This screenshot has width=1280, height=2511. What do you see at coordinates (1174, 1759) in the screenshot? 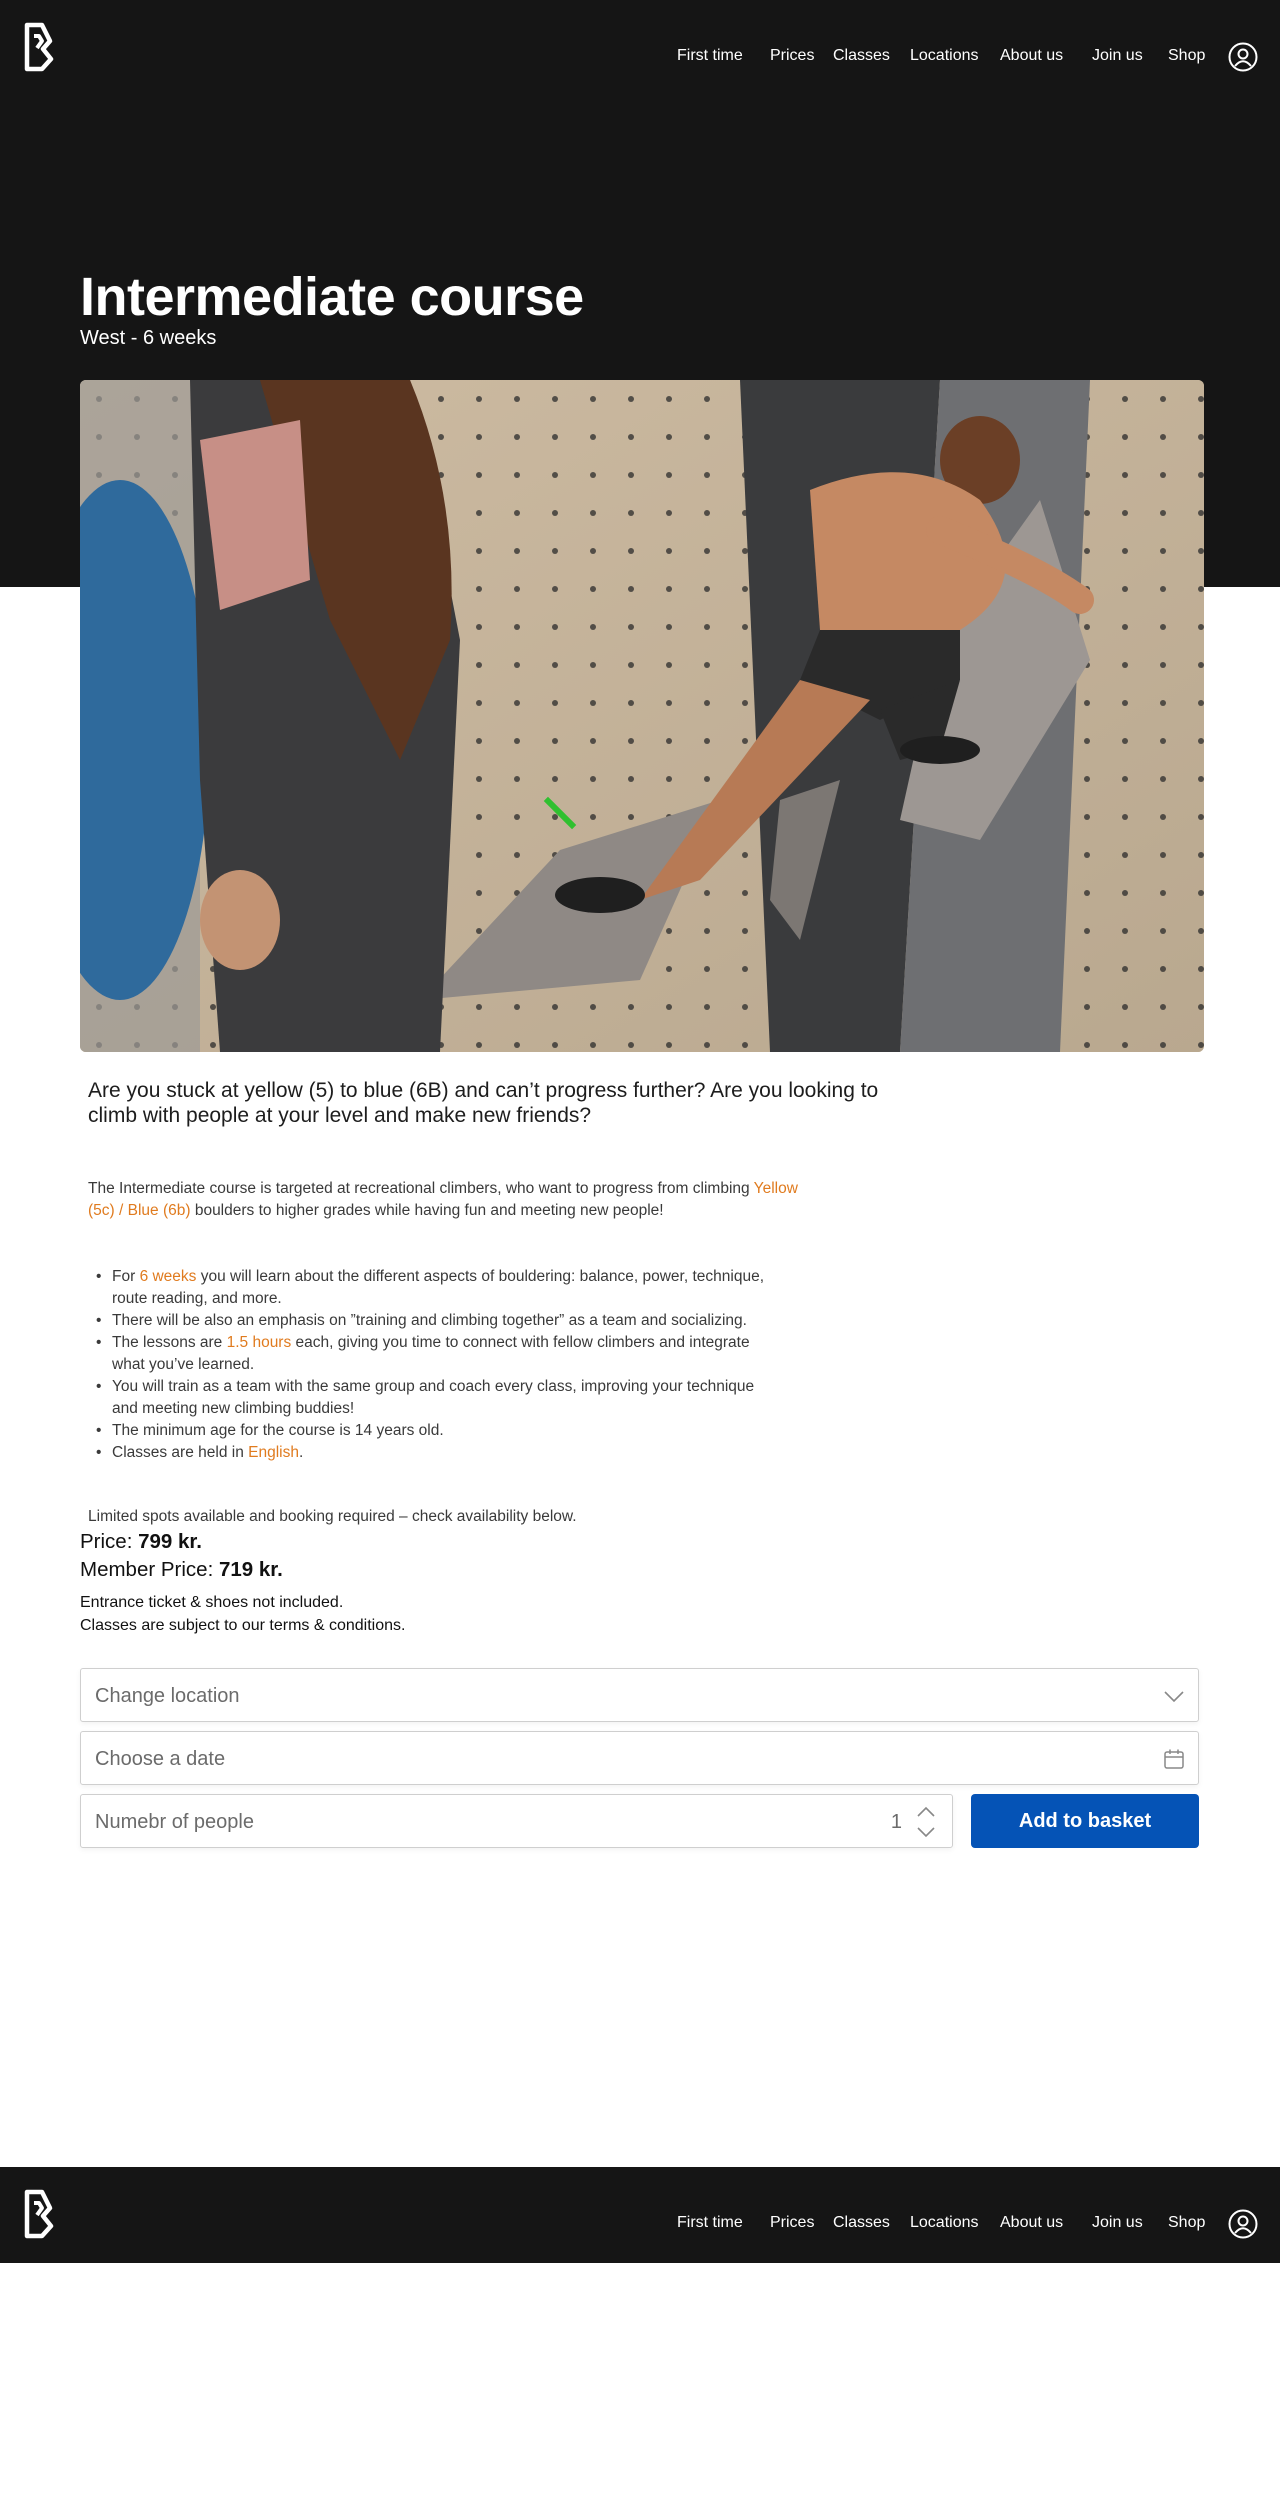
I see `calendar-icon` at bounding box center [1174, 1759].